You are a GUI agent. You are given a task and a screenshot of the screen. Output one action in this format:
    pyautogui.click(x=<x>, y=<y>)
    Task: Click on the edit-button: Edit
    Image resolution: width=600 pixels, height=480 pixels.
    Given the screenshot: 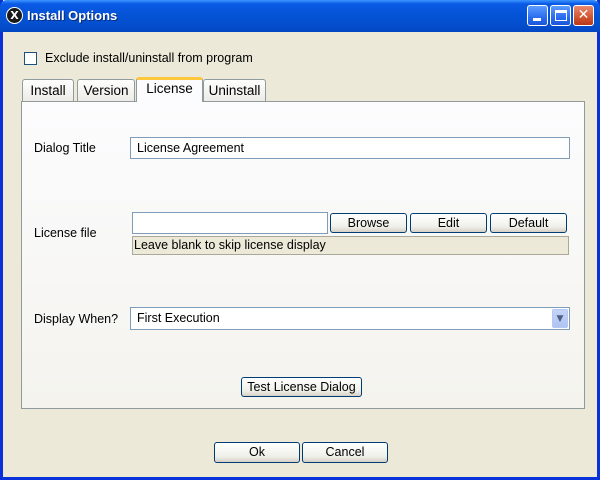 What is the action you would take?
    pyautogui.click(x=448, y=223)
    